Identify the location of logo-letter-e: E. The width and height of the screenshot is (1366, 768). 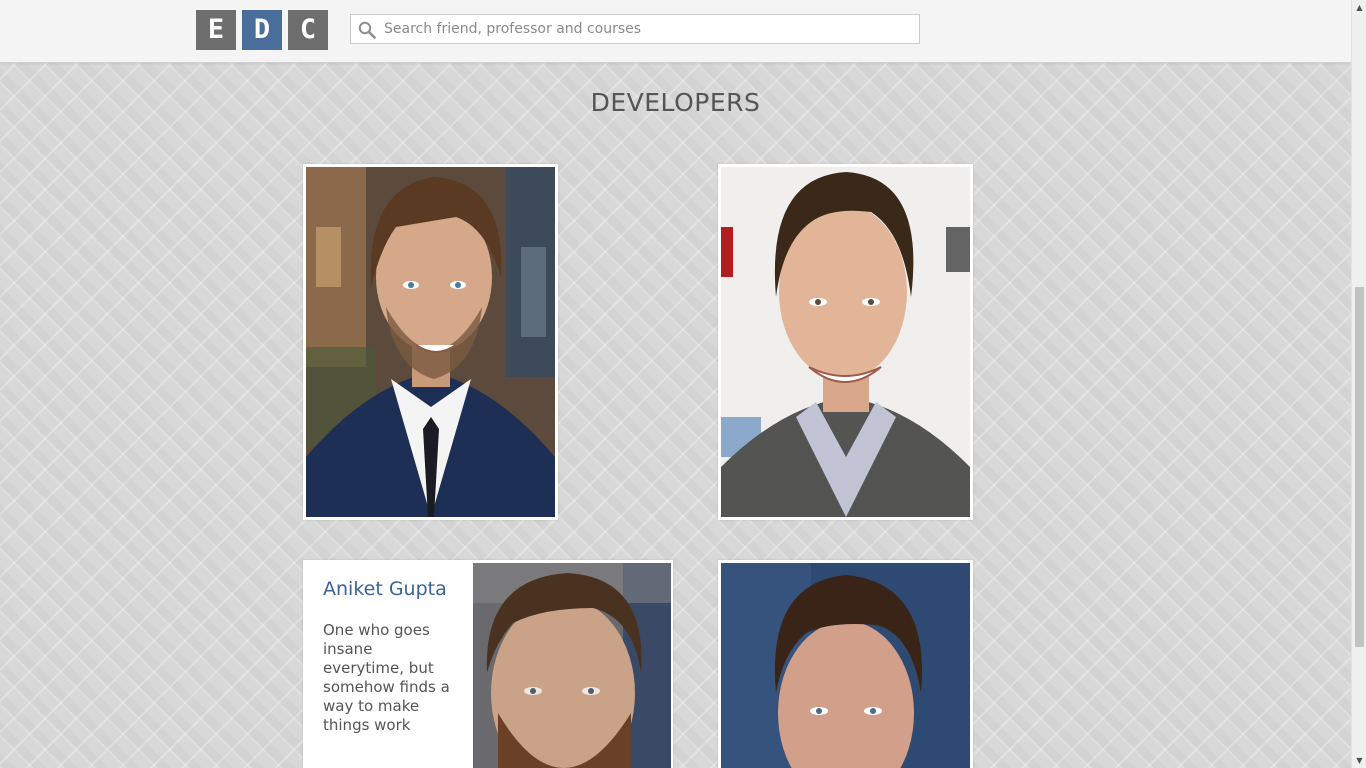
(216, 30).